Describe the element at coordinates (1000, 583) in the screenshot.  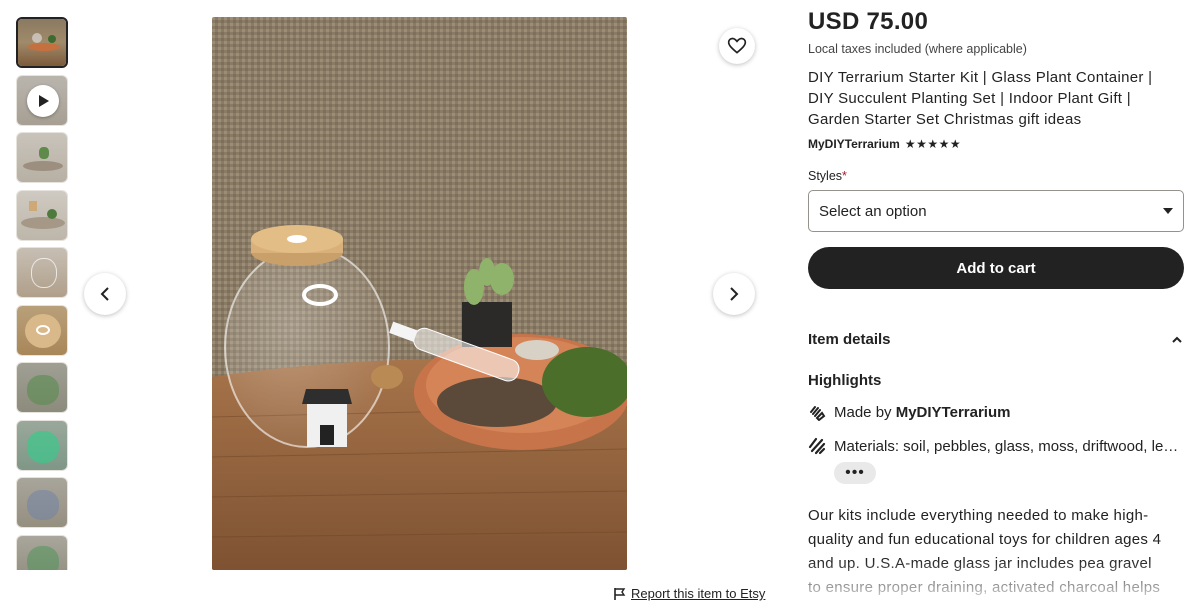
I see `description-fade` at that location.